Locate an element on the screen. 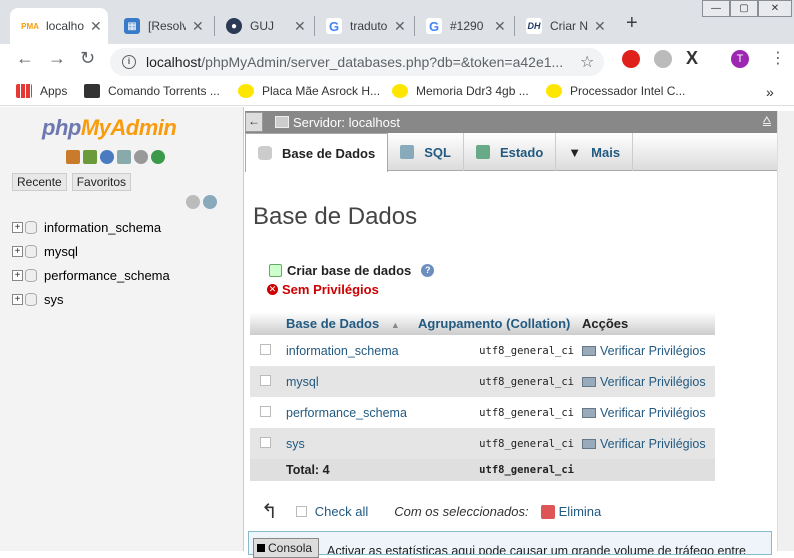 The width and height of the screenshot is (794, 558). collapse-icon: ⩠ is located at coordinates (766, 120).